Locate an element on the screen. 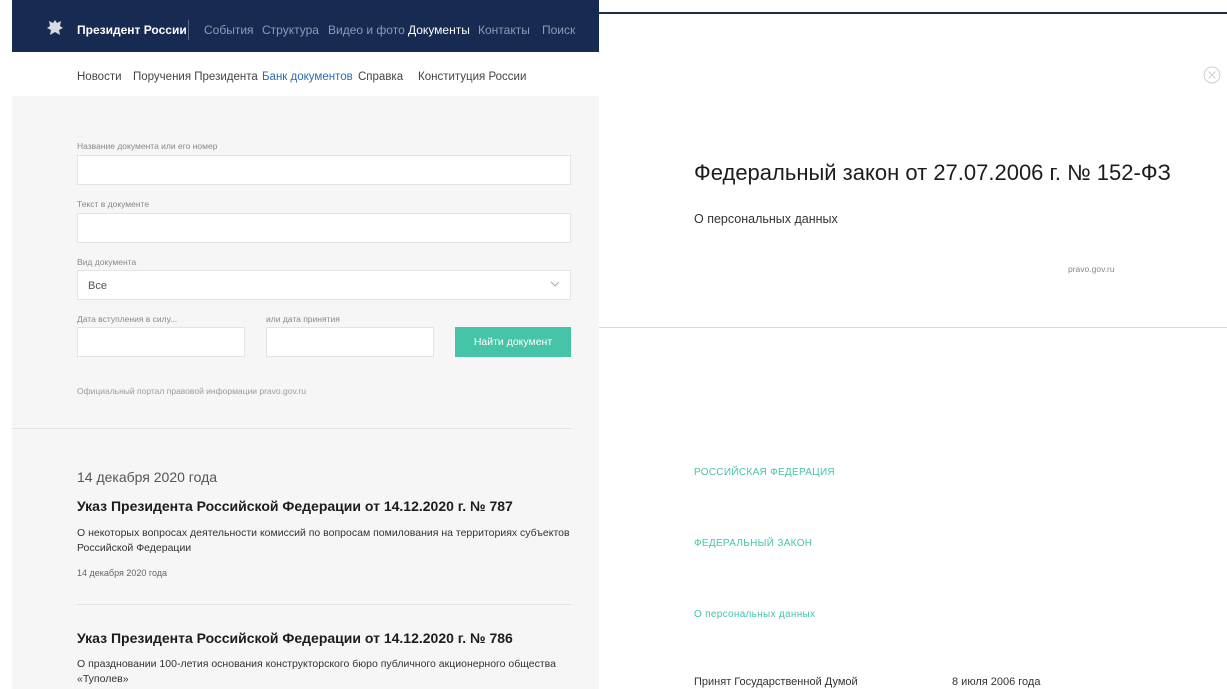 The height and width of the screenshot is (689, 1227). top-border-line is located at coordinates (913, 13).